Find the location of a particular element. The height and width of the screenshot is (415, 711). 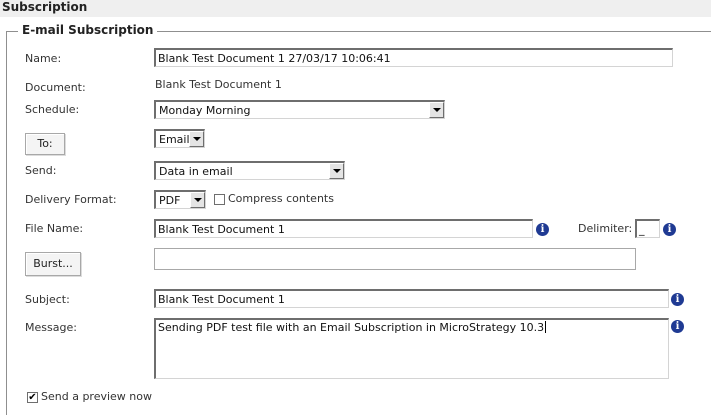

subject-input-value: Blank Test Document 1 is located at coordinates (221, 299).